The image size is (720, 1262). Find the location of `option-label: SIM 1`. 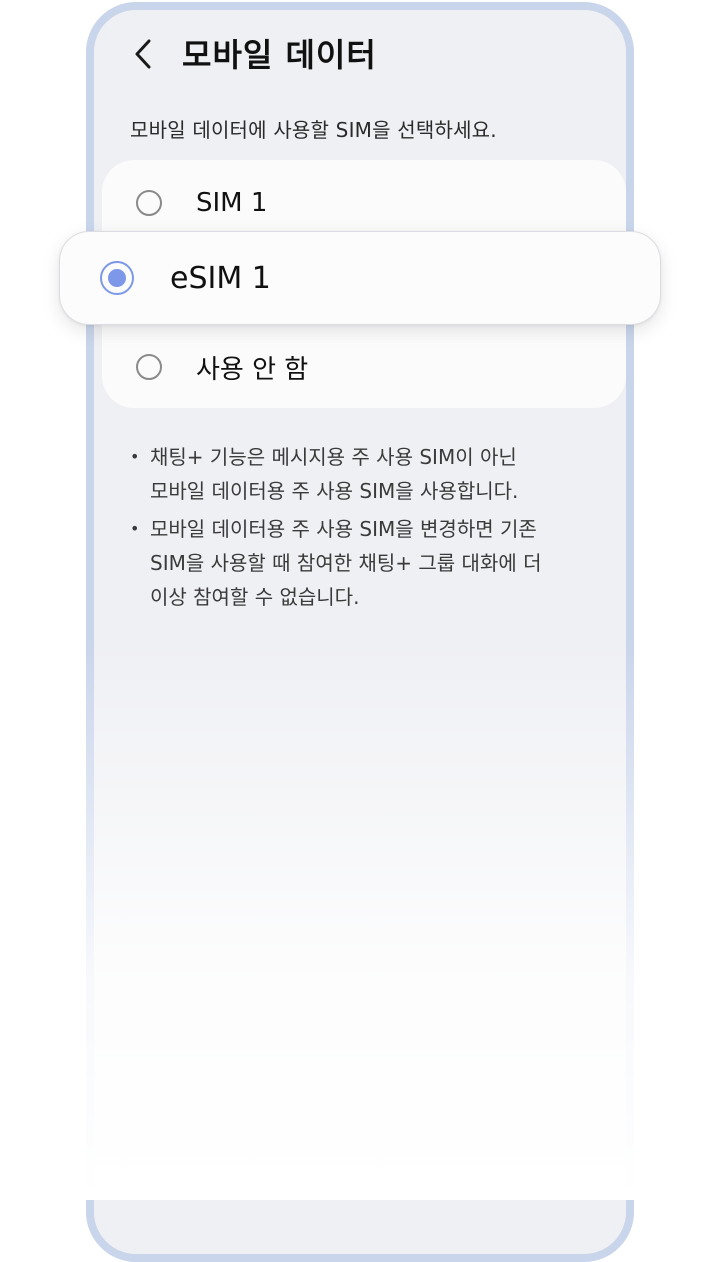

option-label: SIM 1 is located at coordinates (232, 203).